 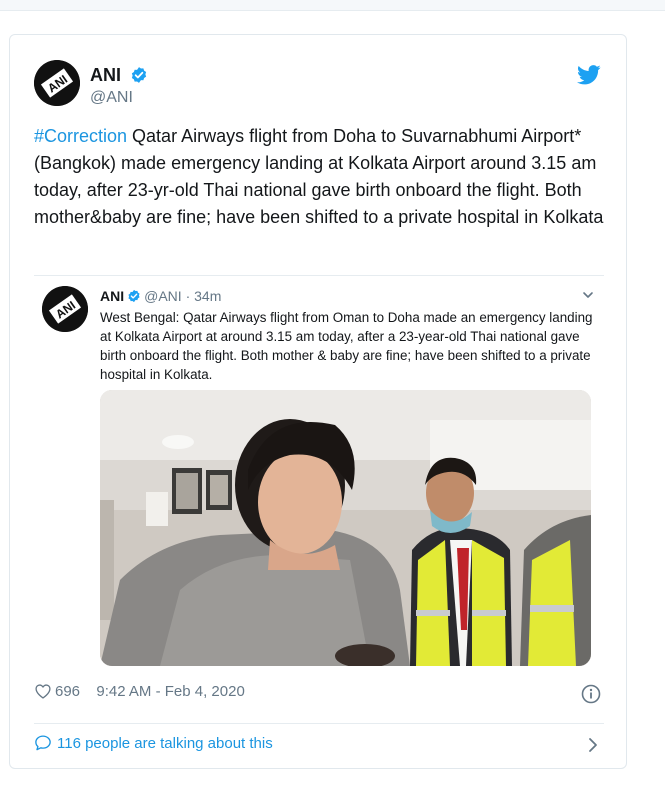 What do you see at coordinates (163, 296) in the screenshot?
I see `quoted-author-handle: @ANI` at bounding box center [163, 296].